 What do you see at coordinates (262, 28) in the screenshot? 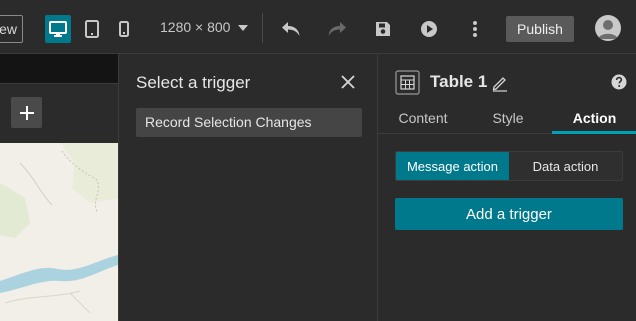
I see `toolbar-divider` at bounding box center [262, 28].